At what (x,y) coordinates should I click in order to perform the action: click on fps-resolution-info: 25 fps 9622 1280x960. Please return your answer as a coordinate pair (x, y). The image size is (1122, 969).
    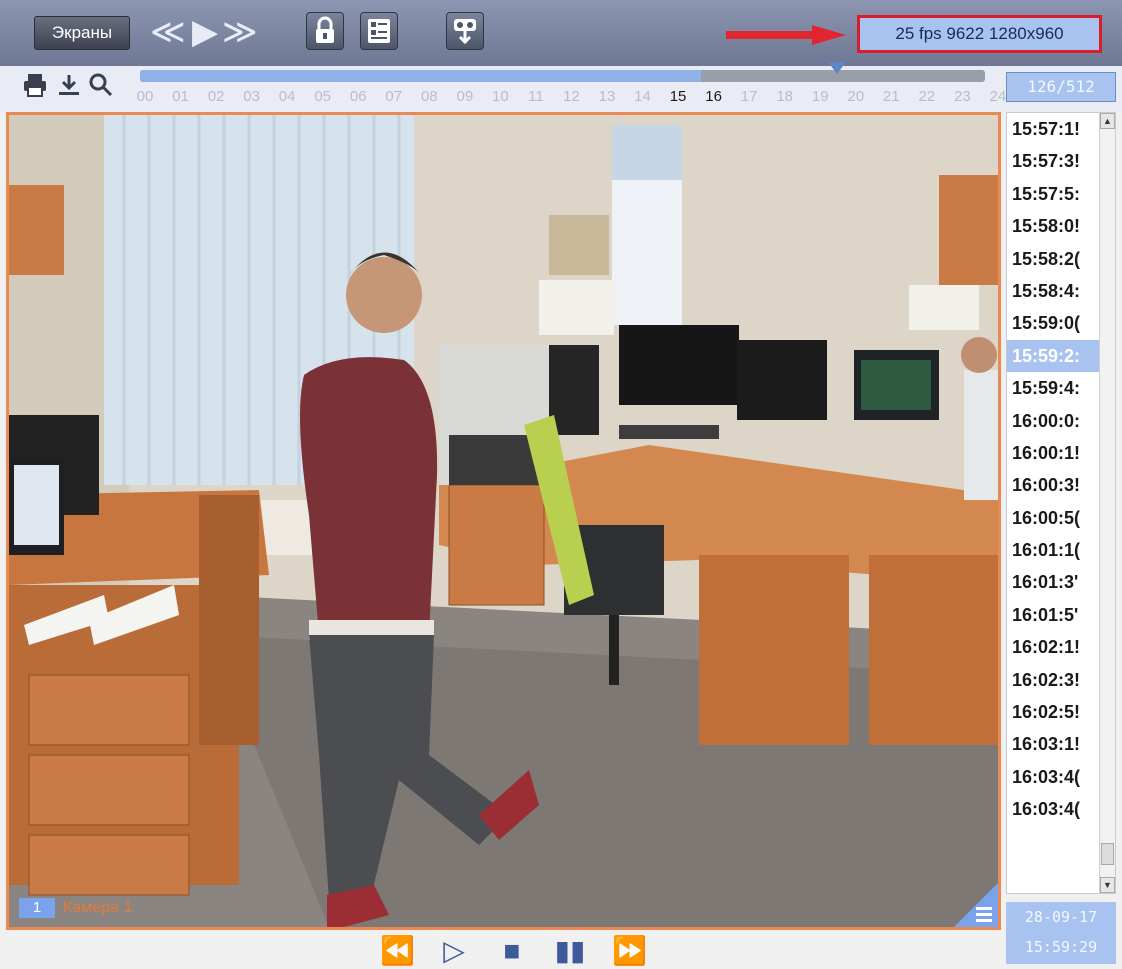
    Looking at the image, I should click on (979, 34).